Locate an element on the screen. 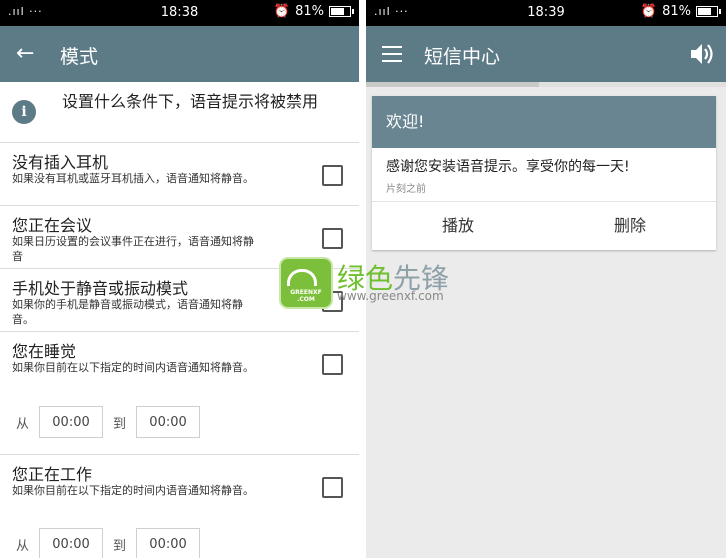 This screenshot has width=726, height=558. in-meeting-checkbox is located at coordinates (332, 238).